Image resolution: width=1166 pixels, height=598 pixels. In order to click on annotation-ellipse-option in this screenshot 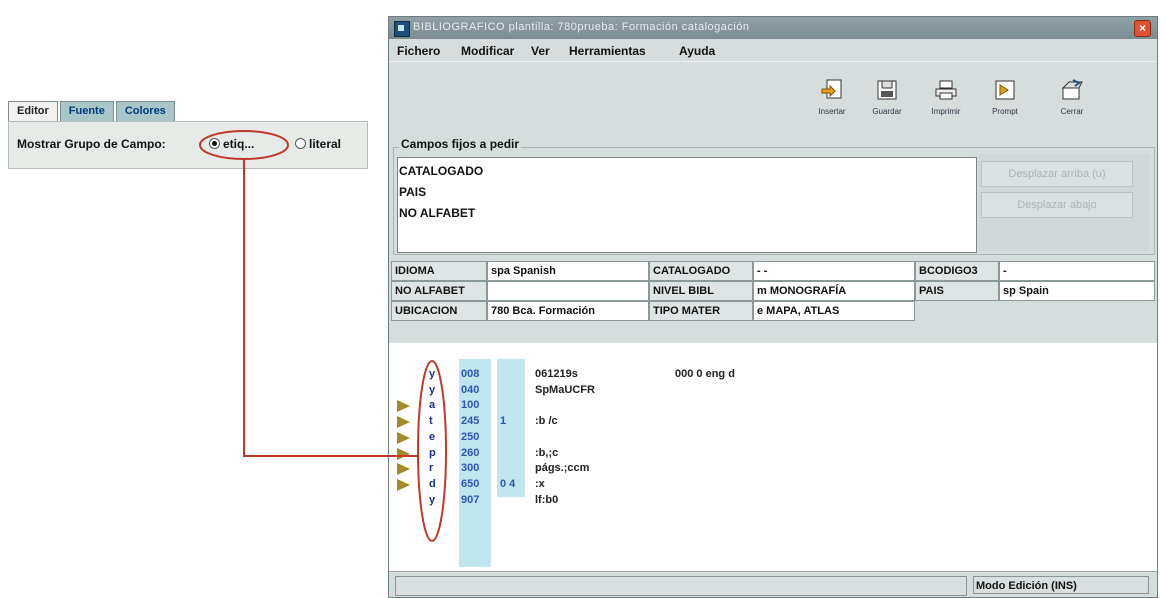, I will do `click(244, 145)`.